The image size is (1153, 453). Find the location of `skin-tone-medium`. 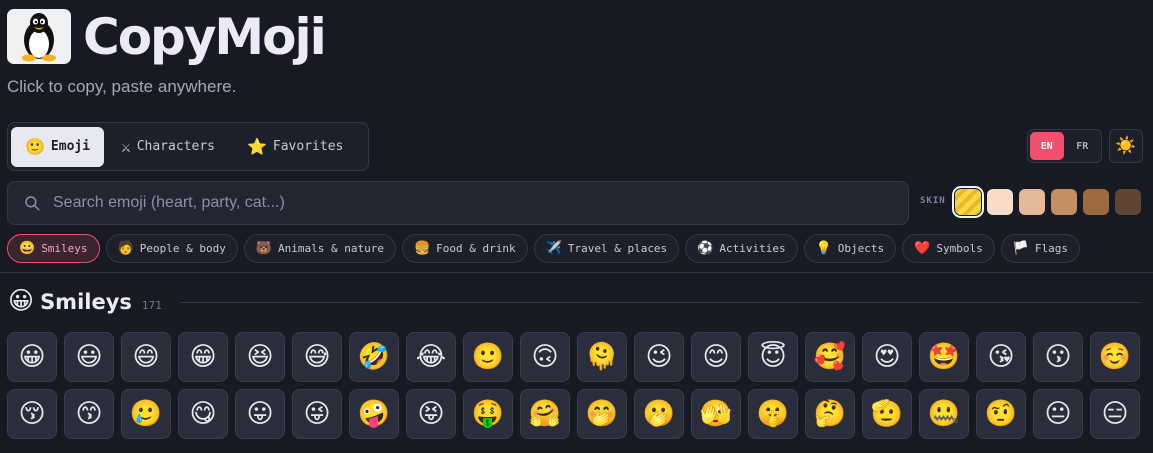

skin-tone-medium is located at coordinates (1064, 202).